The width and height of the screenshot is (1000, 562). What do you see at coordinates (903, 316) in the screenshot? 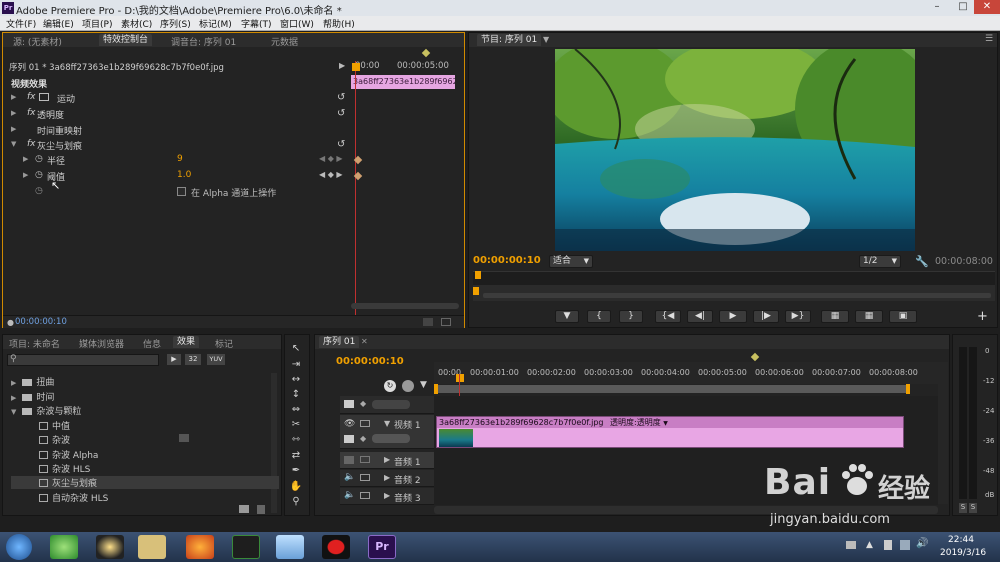
I see `export-frame-button: ▣` at bounding box center [903, 316].